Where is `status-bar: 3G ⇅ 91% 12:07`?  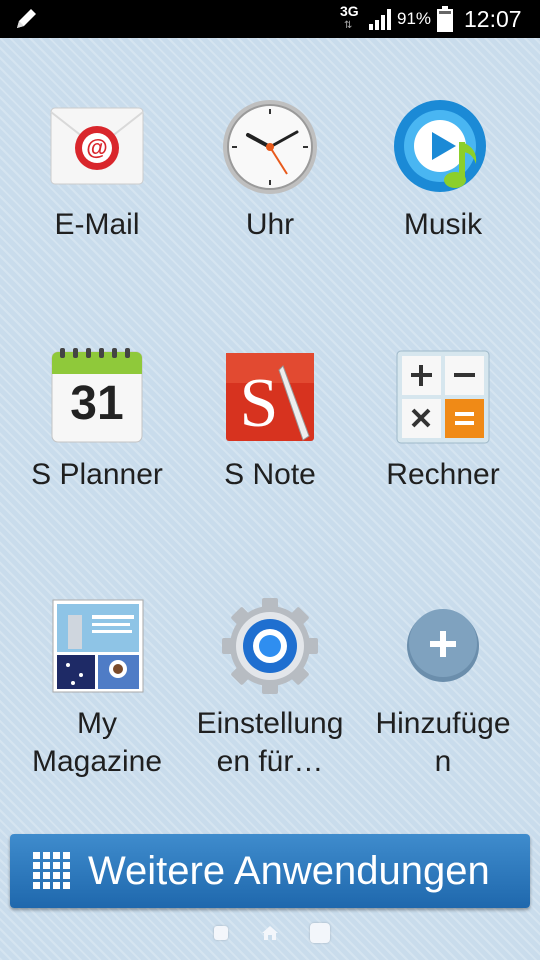 status-bar: 3G ⇅ 91% 12:07 is located at coordinates (270, 19).